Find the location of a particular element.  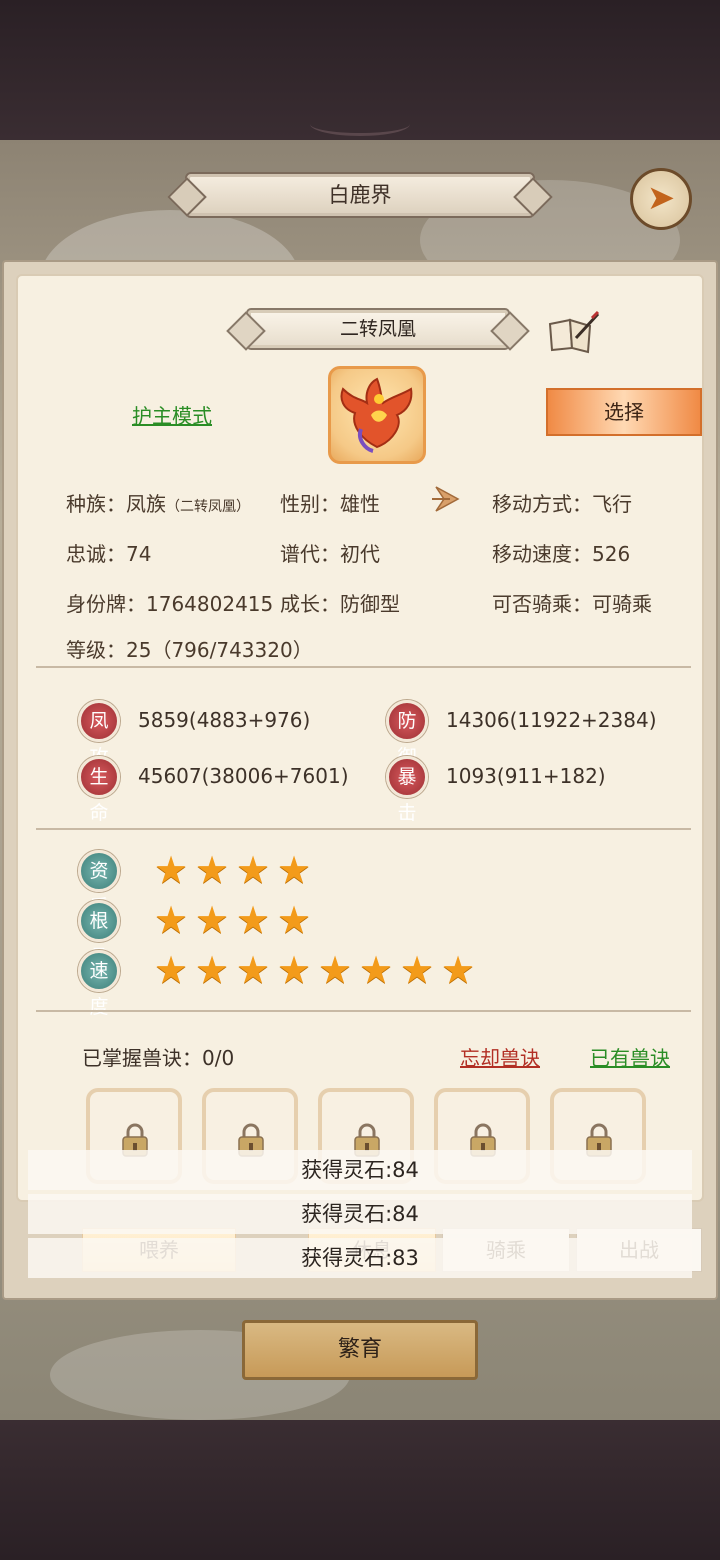

back-arrow-icon: ➤ is located at coordinates (661, 198).